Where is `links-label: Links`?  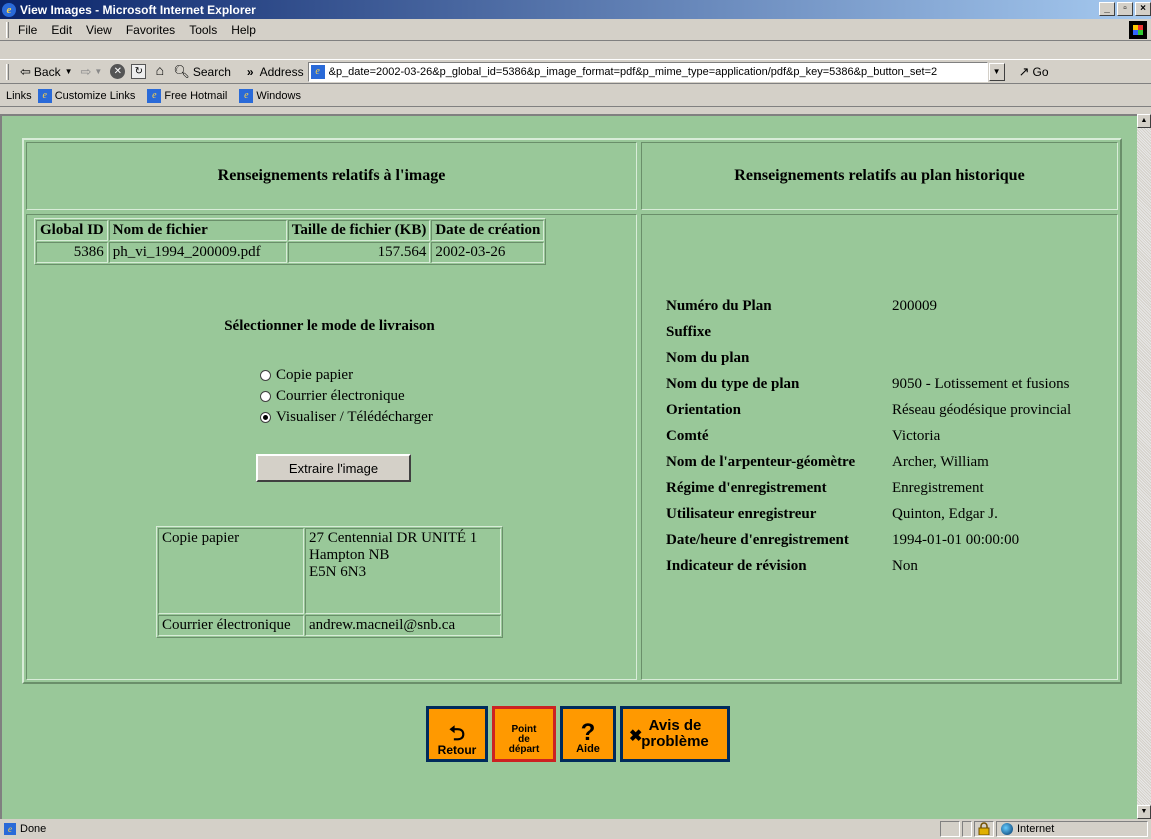
links-label: Links is located at coordinates (19, 95).